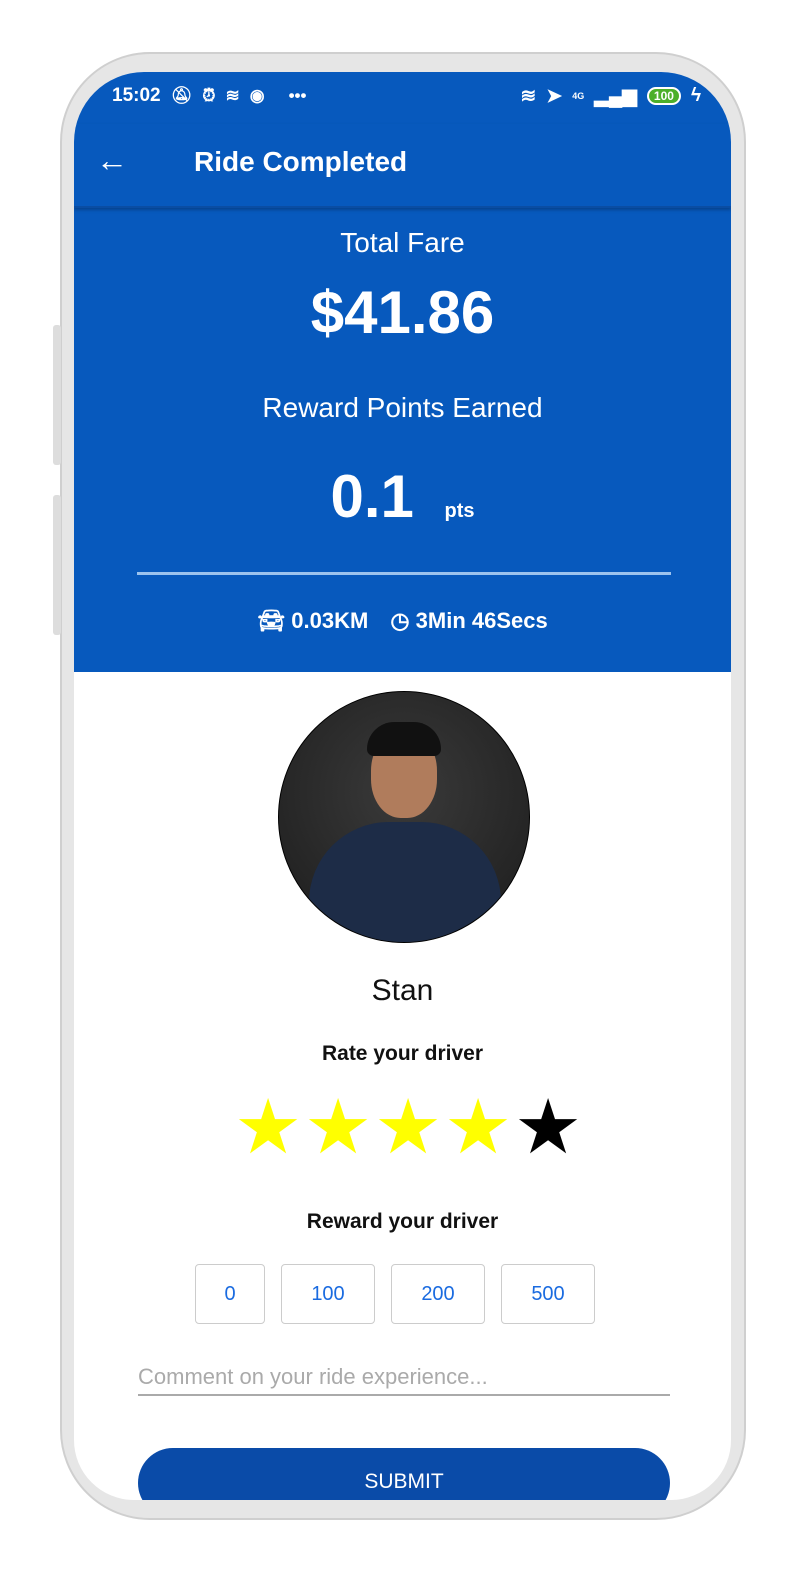 The width and height of the screenshot is (800, 1574). What do you see at coordinates (695, 95) in the screenshot?
I see `charging-icon: ϟ` at bounding box center [695, 95].